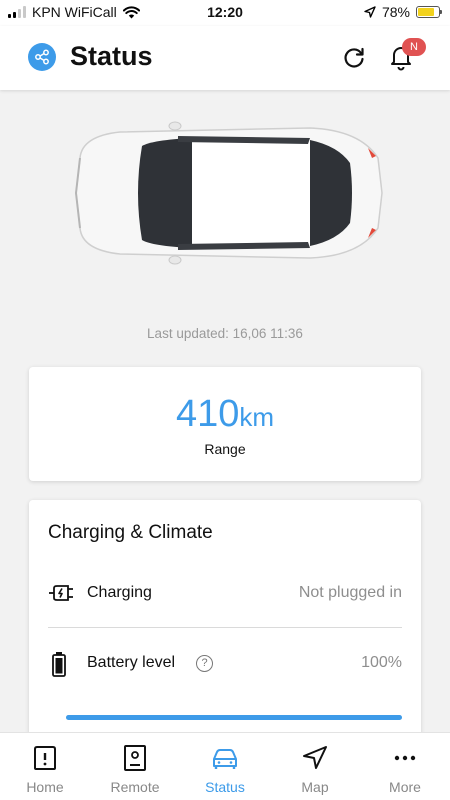 Image resolution: width=450 pixels, height=800 pixels. Describe the element at coordinates (225, 449) in the screenshot. I see `range-label: Range` at that location.